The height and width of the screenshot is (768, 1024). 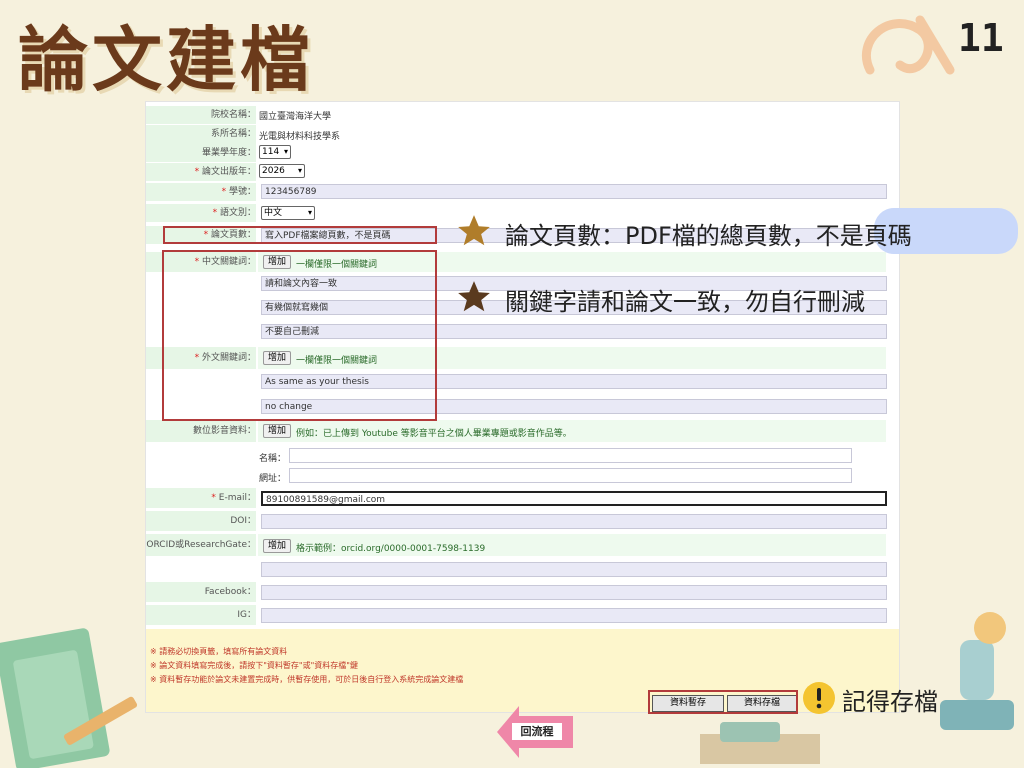 I want to click on media-add-button: 增加, so click(x=277, y=431).